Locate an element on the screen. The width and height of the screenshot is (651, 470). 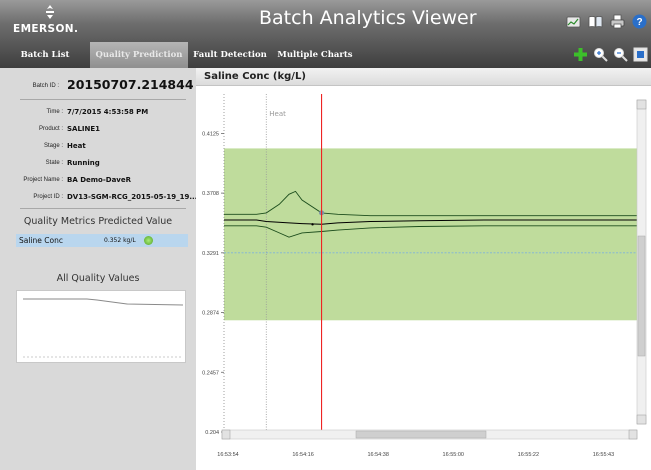
emerson-logo: EMERSON. is located at coordinates (53, 22).